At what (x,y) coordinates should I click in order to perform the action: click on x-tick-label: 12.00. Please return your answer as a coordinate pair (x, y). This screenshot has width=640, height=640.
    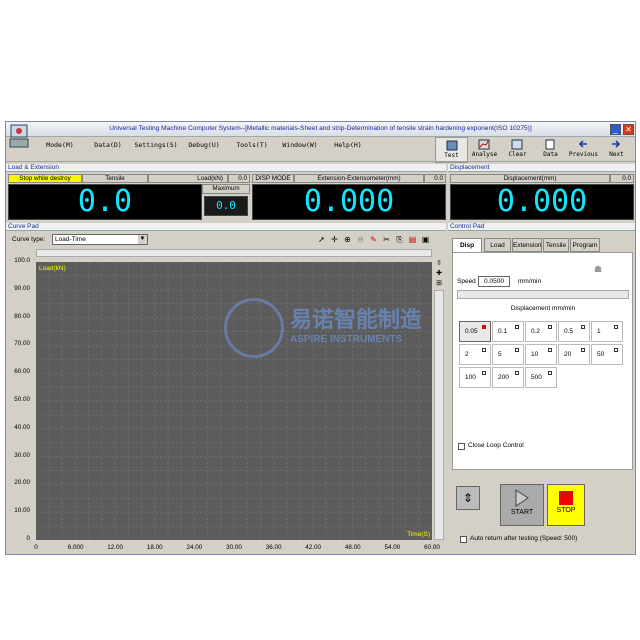
    Looking at the image, I should click on (115, 547).